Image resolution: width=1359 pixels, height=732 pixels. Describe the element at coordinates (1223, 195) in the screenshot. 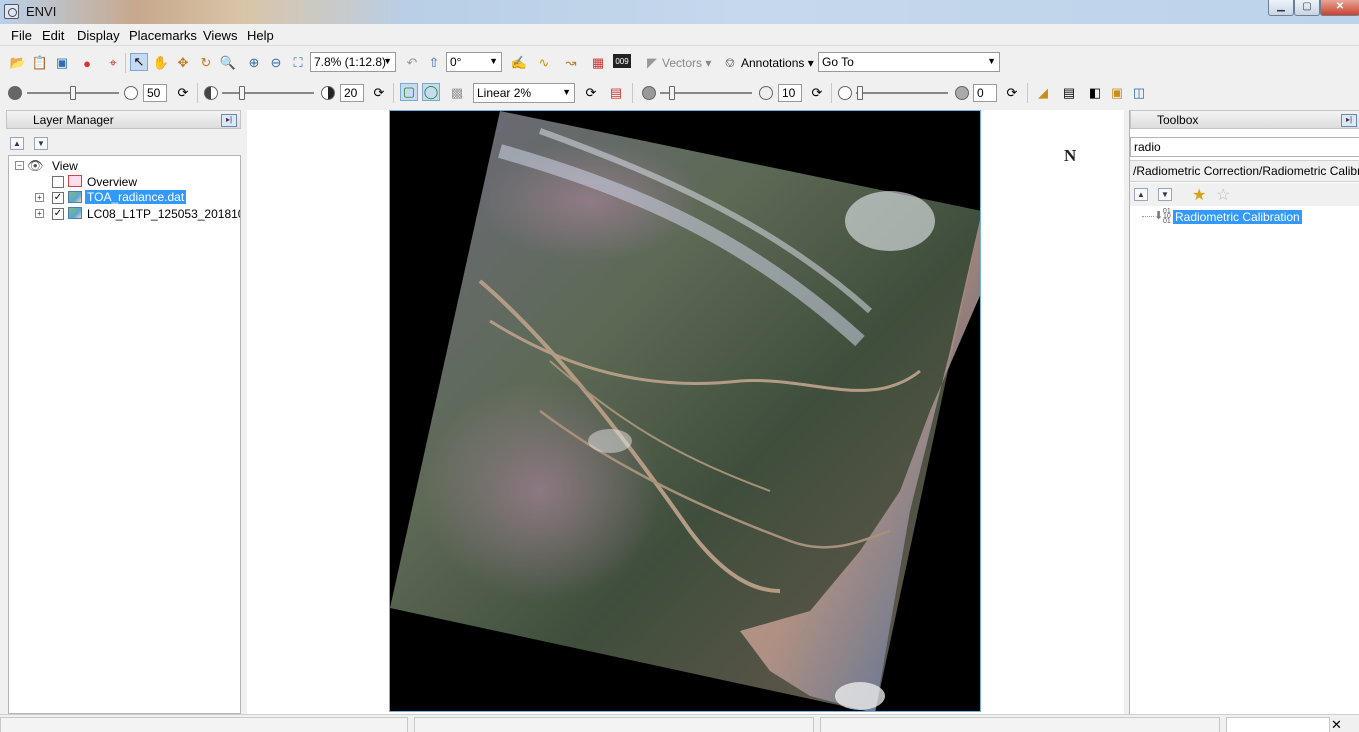

I see `remove-favorite-icon: ☆` at that location.